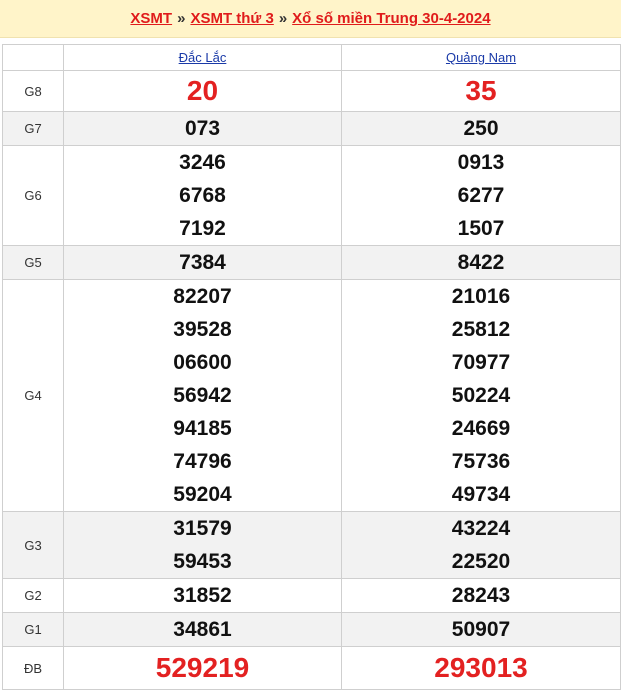 The image size is (621, 692). I want to click on result-number: 59204, so click(202, 494).